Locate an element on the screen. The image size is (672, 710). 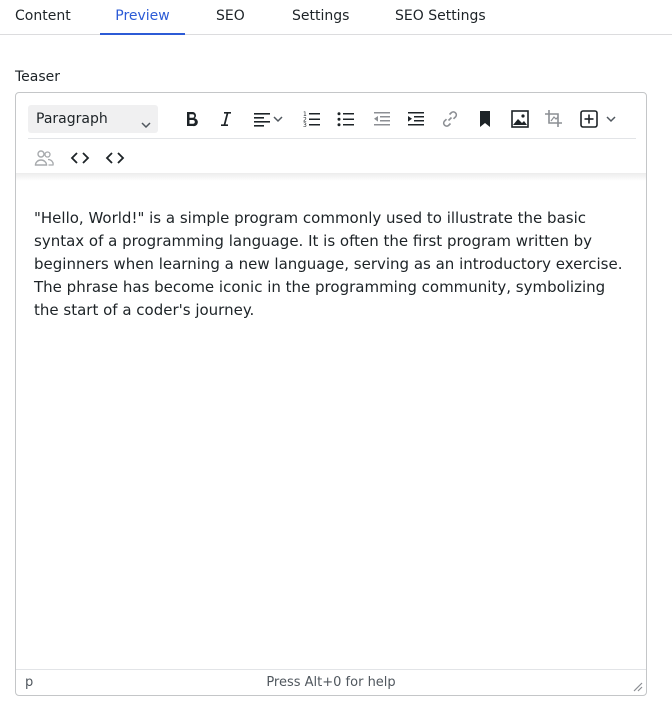
help-hint: Press Alt+0 for help is located at coordinates (331, 682).